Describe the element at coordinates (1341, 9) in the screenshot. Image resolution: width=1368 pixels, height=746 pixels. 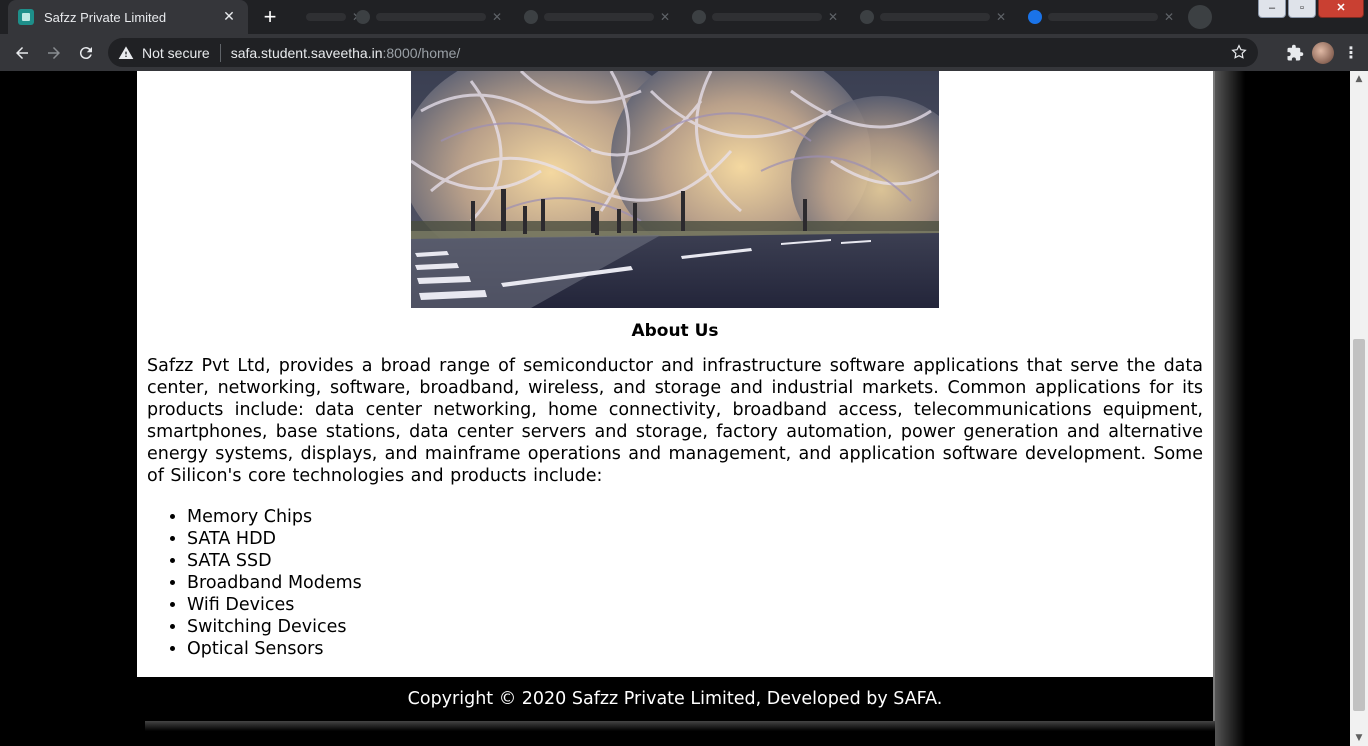
I see `close-window-button: ✕` at that location.